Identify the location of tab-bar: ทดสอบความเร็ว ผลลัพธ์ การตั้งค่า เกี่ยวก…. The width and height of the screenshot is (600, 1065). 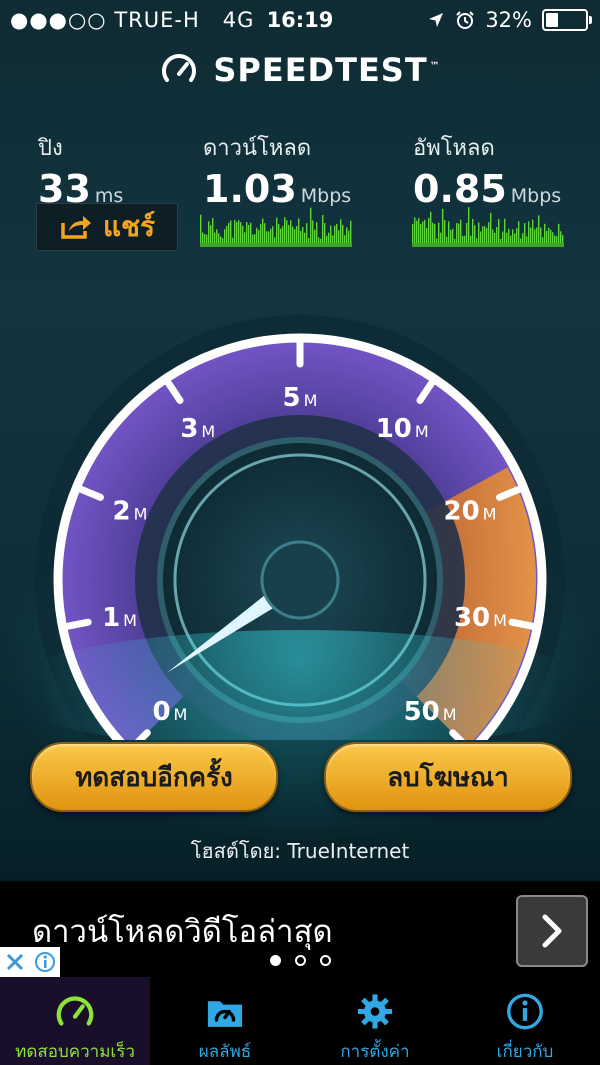
(300, 1021).